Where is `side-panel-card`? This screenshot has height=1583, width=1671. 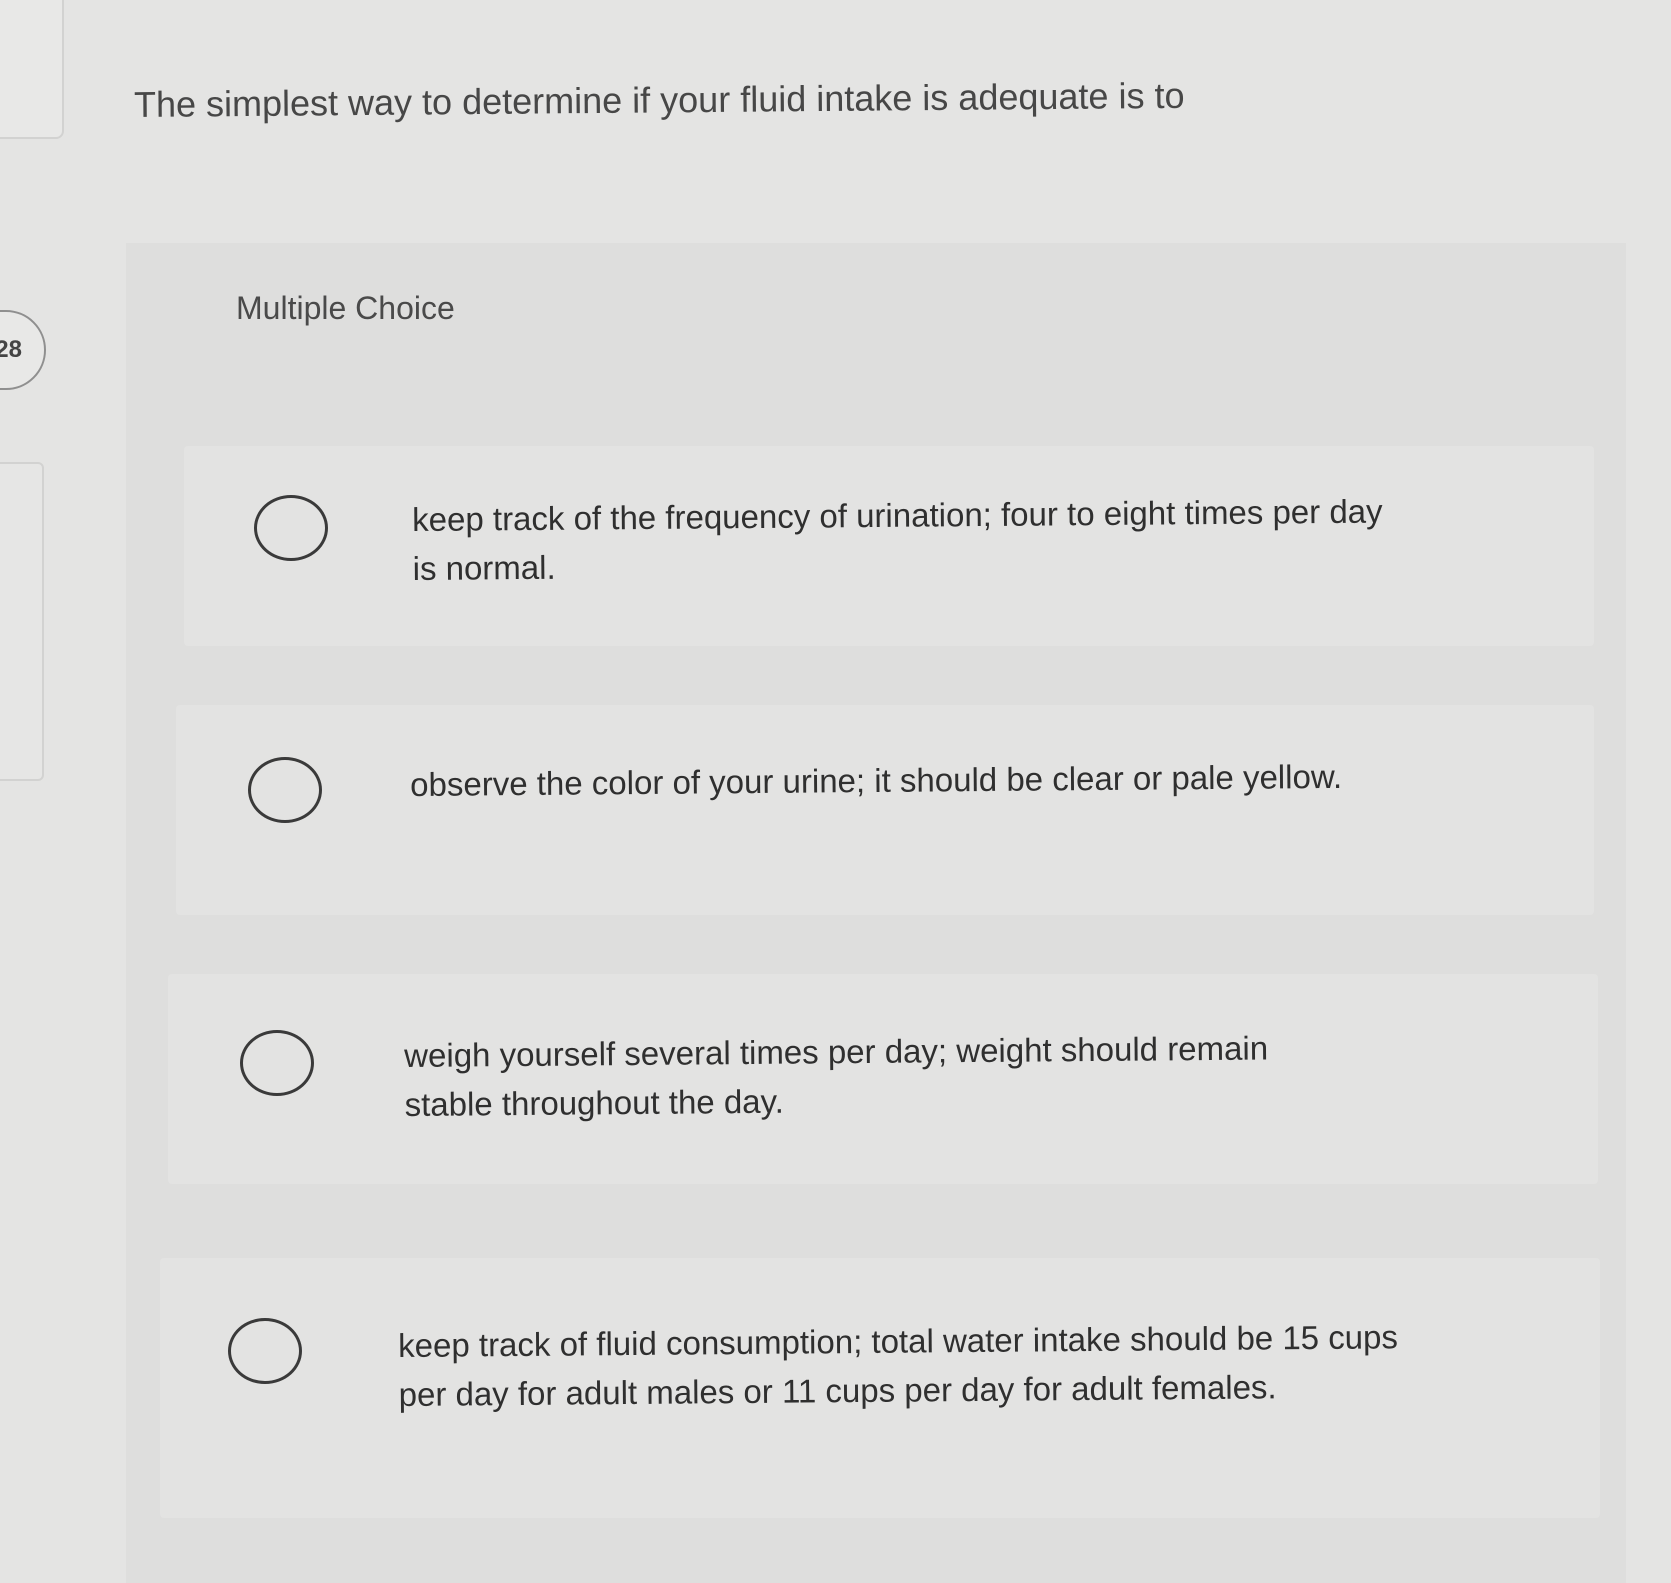 side-panel-card is located at coordinates (32, 69).